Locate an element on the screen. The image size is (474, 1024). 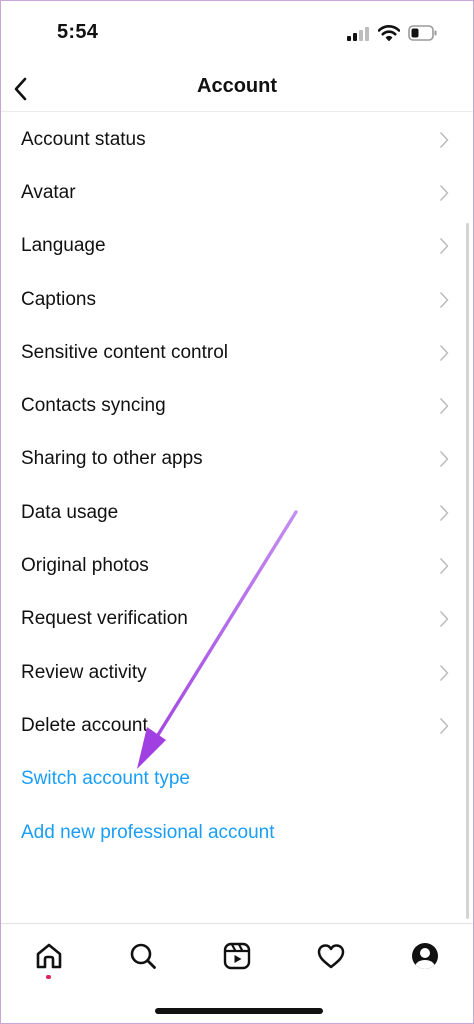
menu-item-label: Account status is located at coordinates (83, 139).